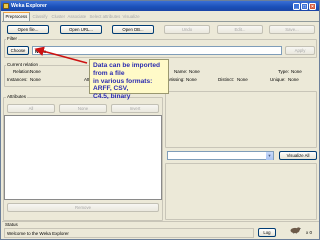 The image size is (320, 240). What do you see at coordinates (293, 79) in the screenshot?
I see `attr-unique-value: None` at bounding box center [293, 79].